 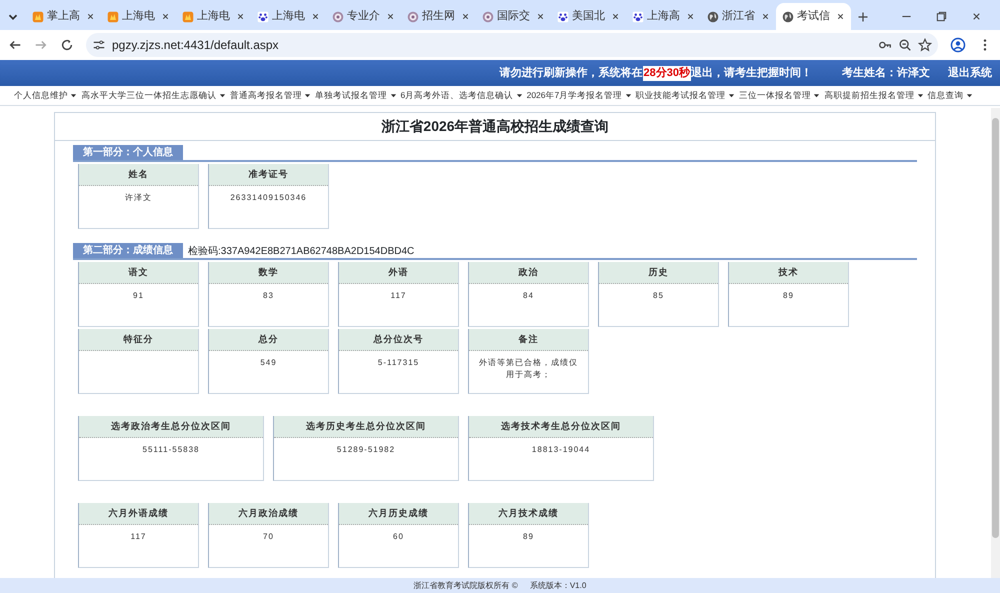 I want to click on tab-title: 国际交, so click(x=514, y=16).